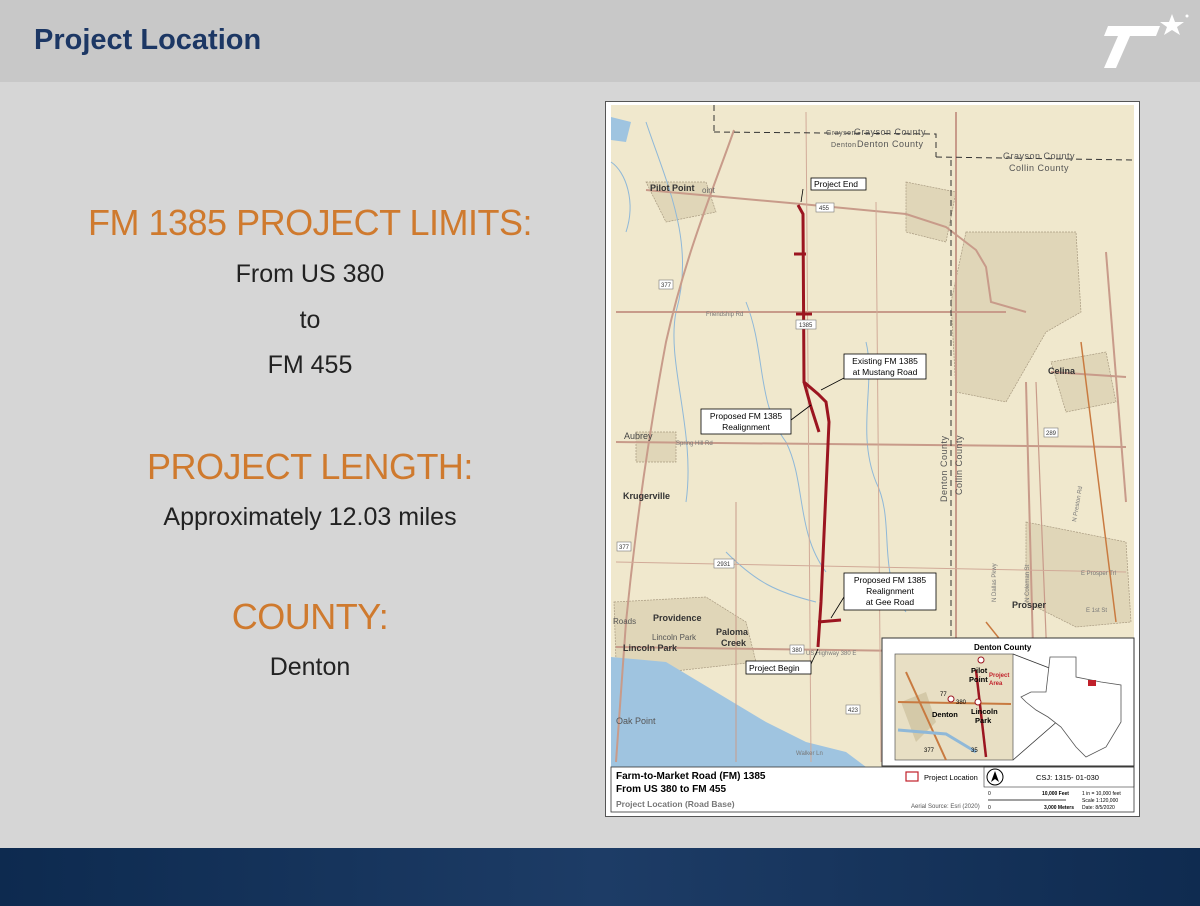  Describe the element at coordinates (853, 711) in the screenshot. I see `shield-423: 423` at that location.